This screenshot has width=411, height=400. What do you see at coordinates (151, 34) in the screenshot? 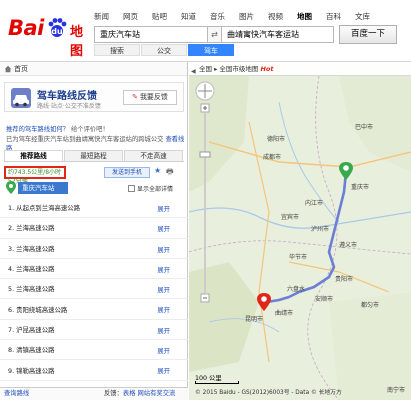
I see `origin-input: 重庆汽车站` at bounding box center [151, 34].